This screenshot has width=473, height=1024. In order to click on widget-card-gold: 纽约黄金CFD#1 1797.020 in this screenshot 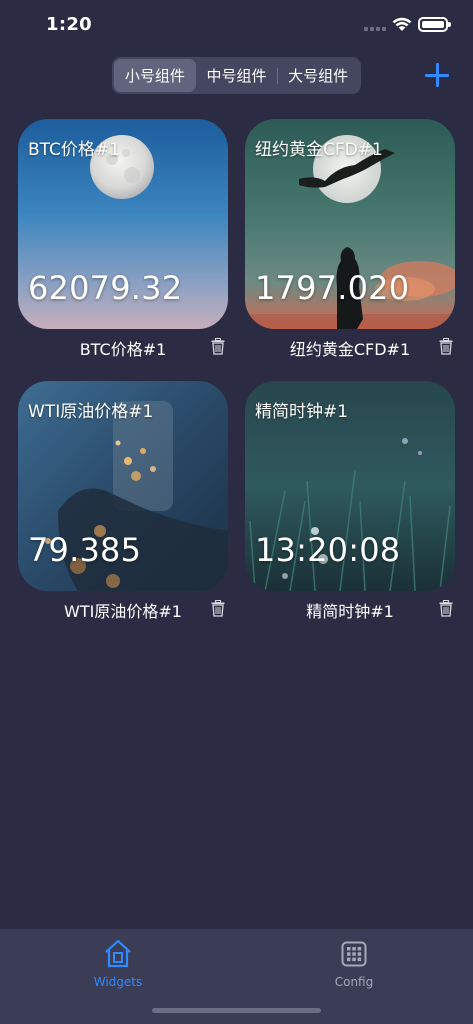, I will do `click(350, 224)`.